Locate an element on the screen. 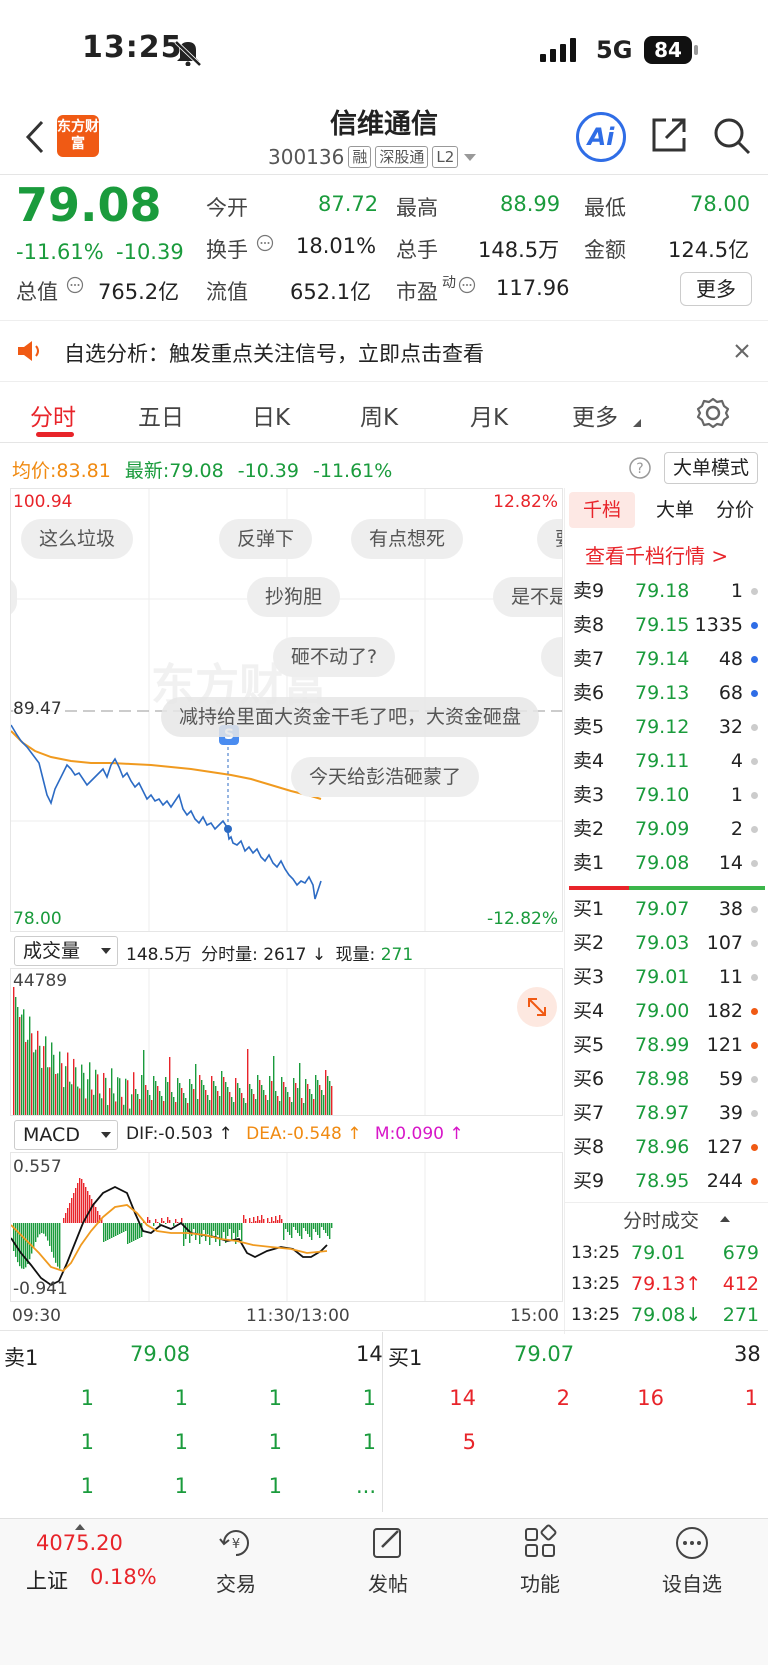  level-label: 买7 is located at coordinates (589, 1113).